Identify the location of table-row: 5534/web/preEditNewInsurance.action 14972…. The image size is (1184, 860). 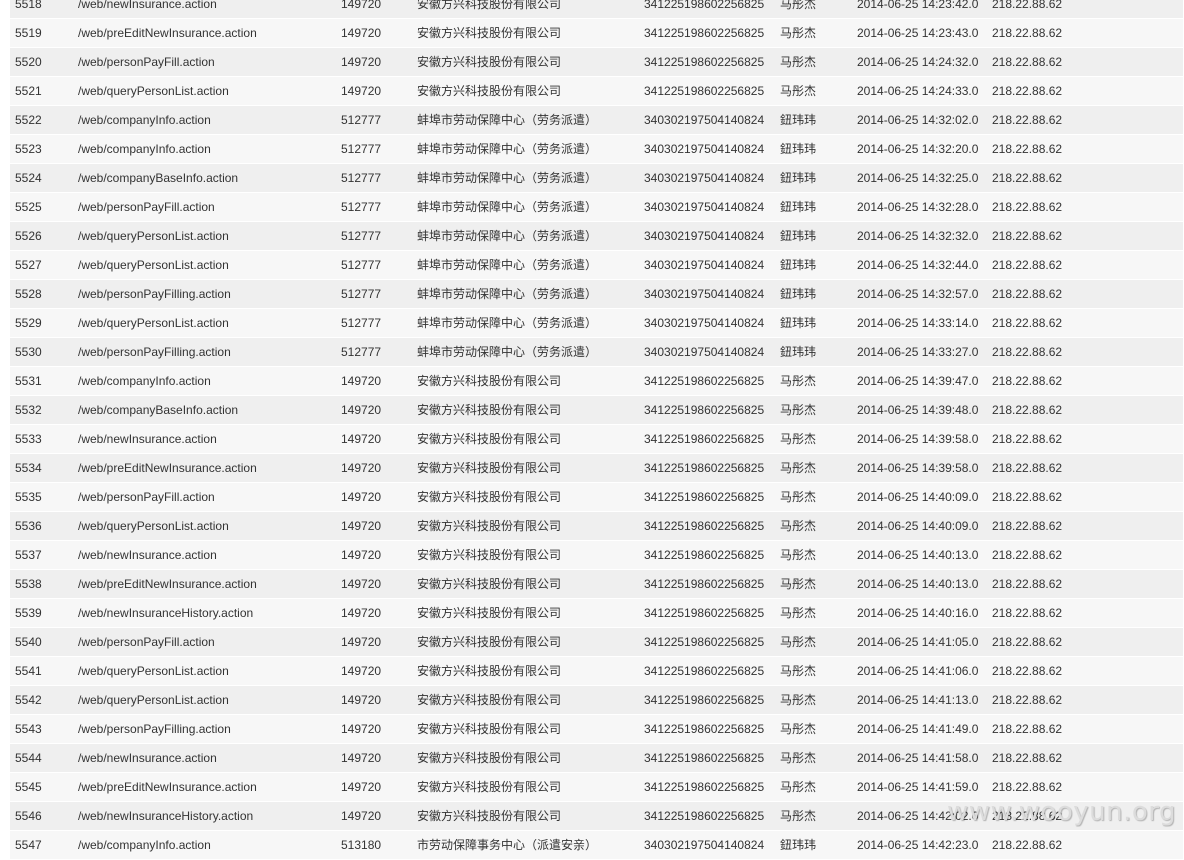
(596, 468).